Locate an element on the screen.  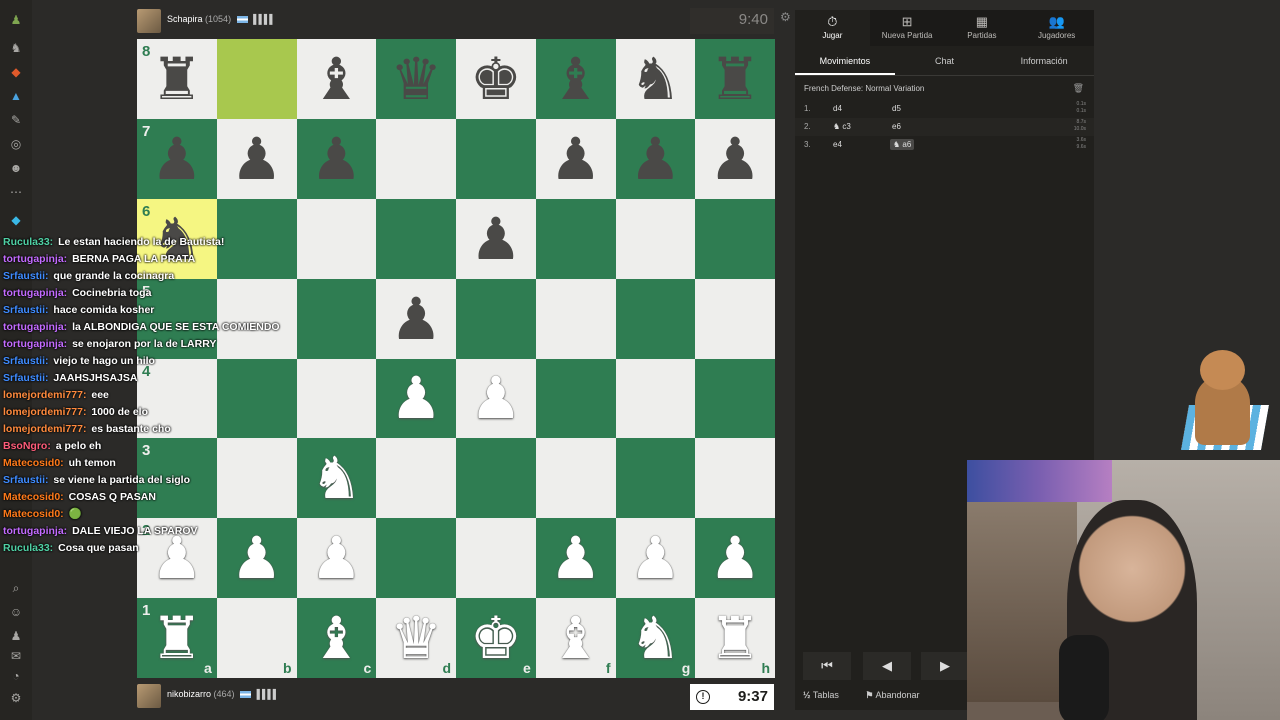
watch-icon: ✎ is located at coordinates (16, 120).